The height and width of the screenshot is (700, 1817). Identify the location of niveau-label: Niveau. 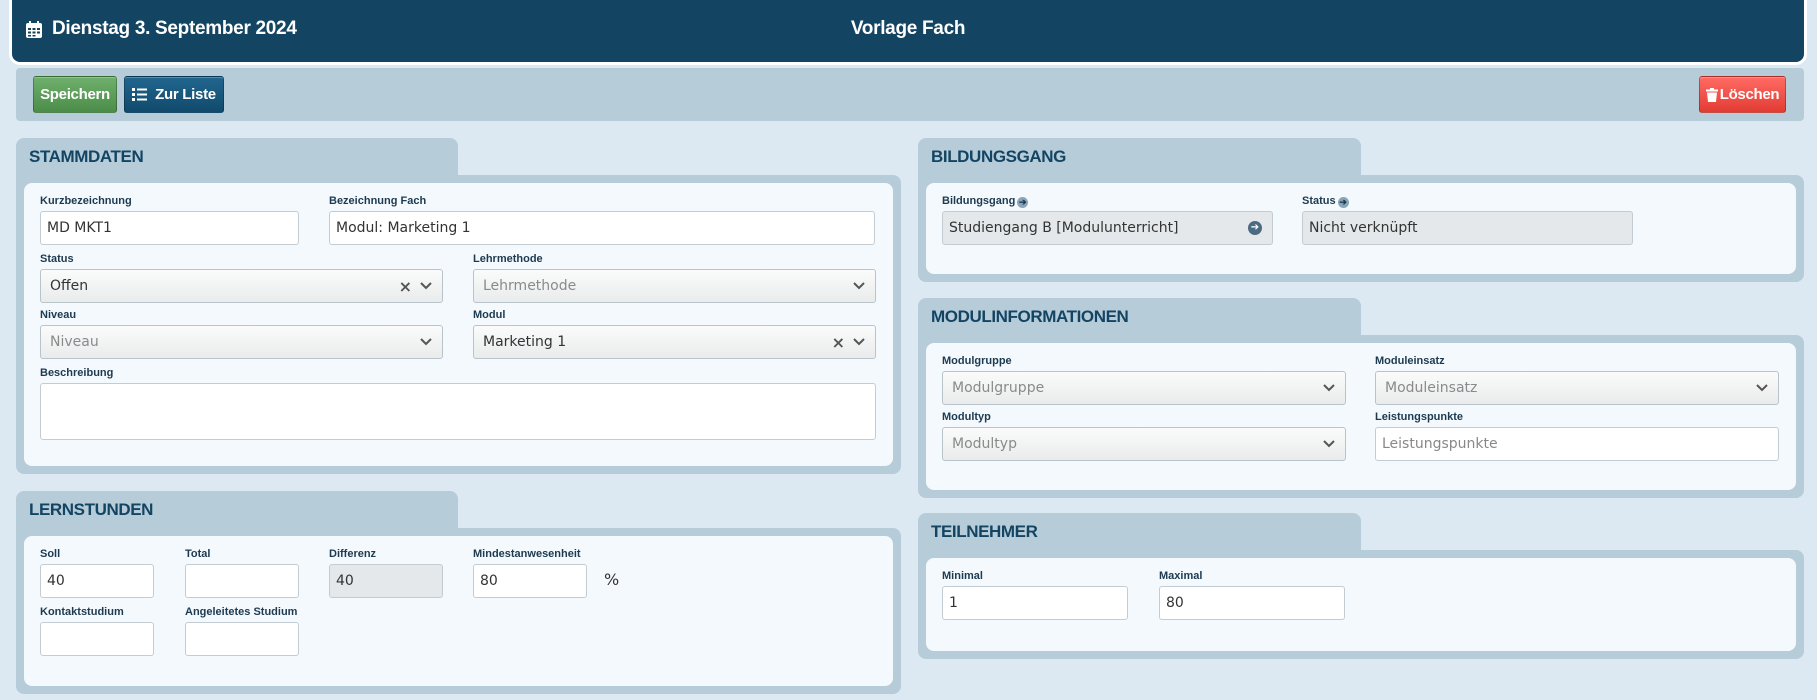
(58, 315).